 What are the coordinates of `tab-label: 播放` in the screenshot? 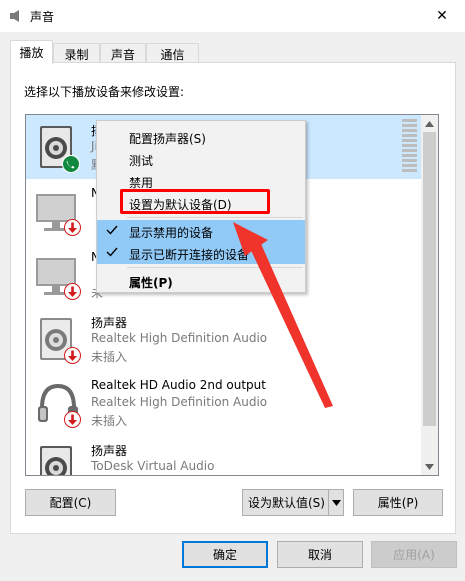 It's located at (31, 53).